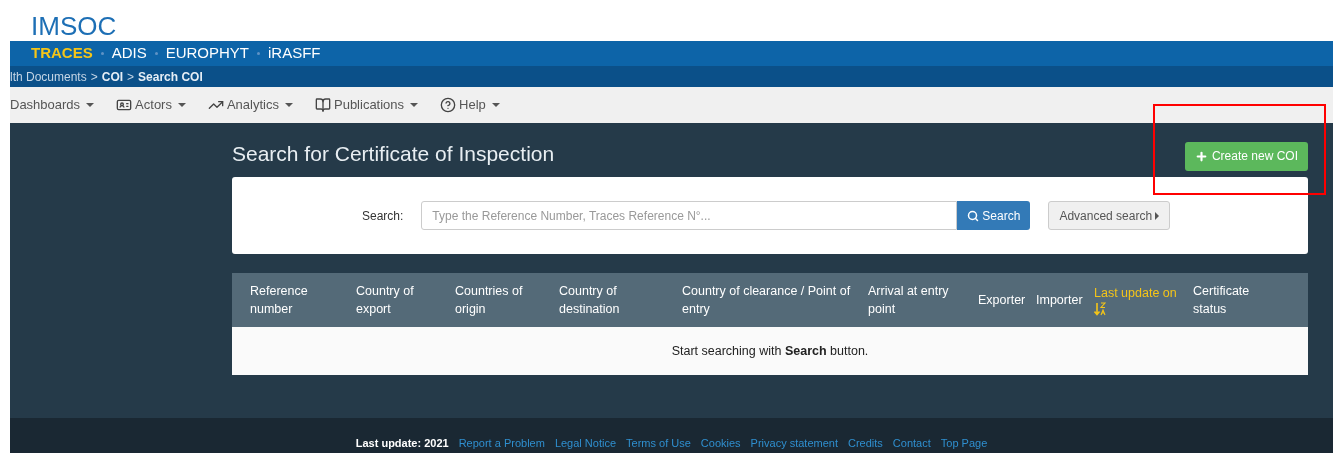 This screenshot has width=1333, height=453. Describe the element at coordinates (393, 154) in the screenshot. I see `page-title: Search for Certificate of Inspection` at that location.